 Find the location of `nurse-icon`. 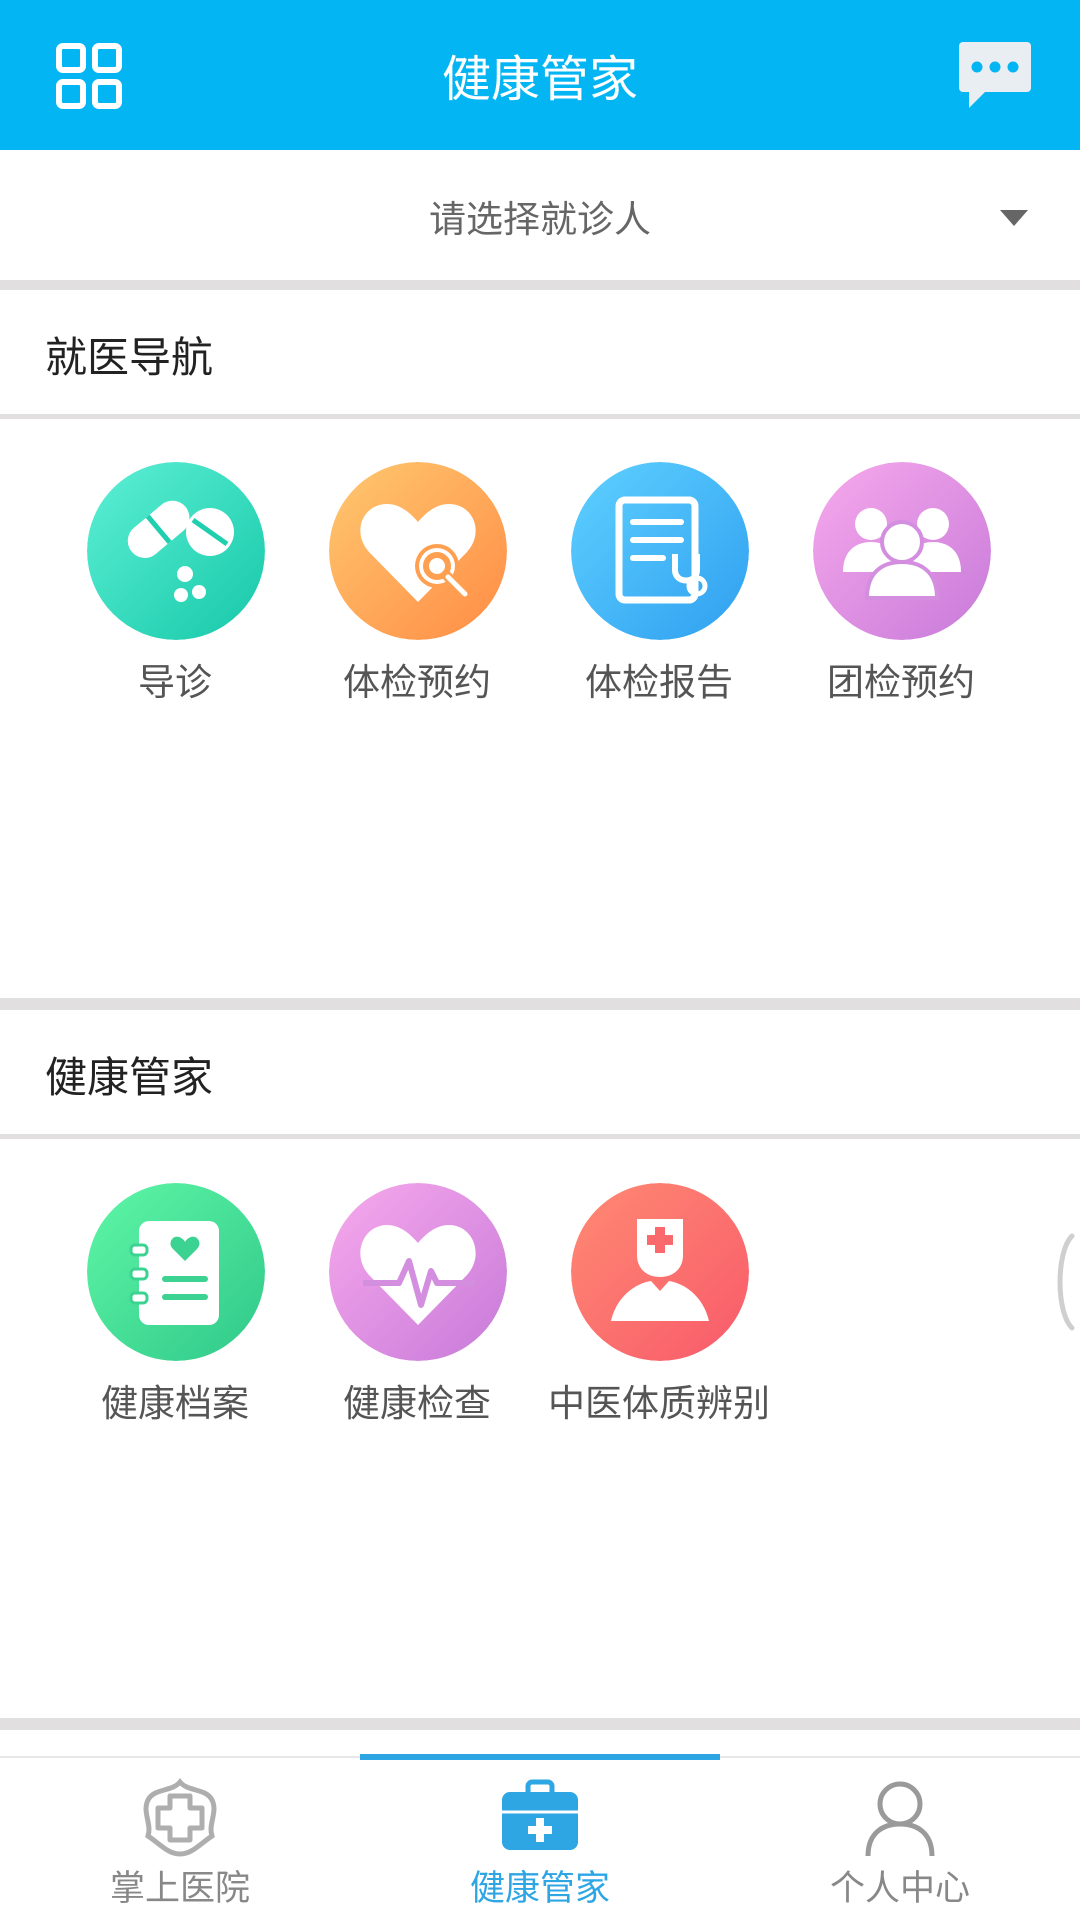

nurse-icon is located at coordinates (660, 1272).